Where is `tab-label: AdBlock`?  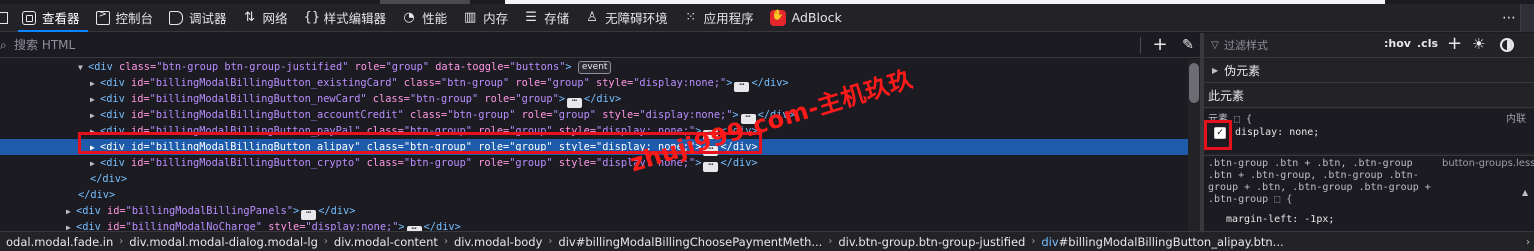
tab-label: AdBlock is located at coordinates (816, 17).